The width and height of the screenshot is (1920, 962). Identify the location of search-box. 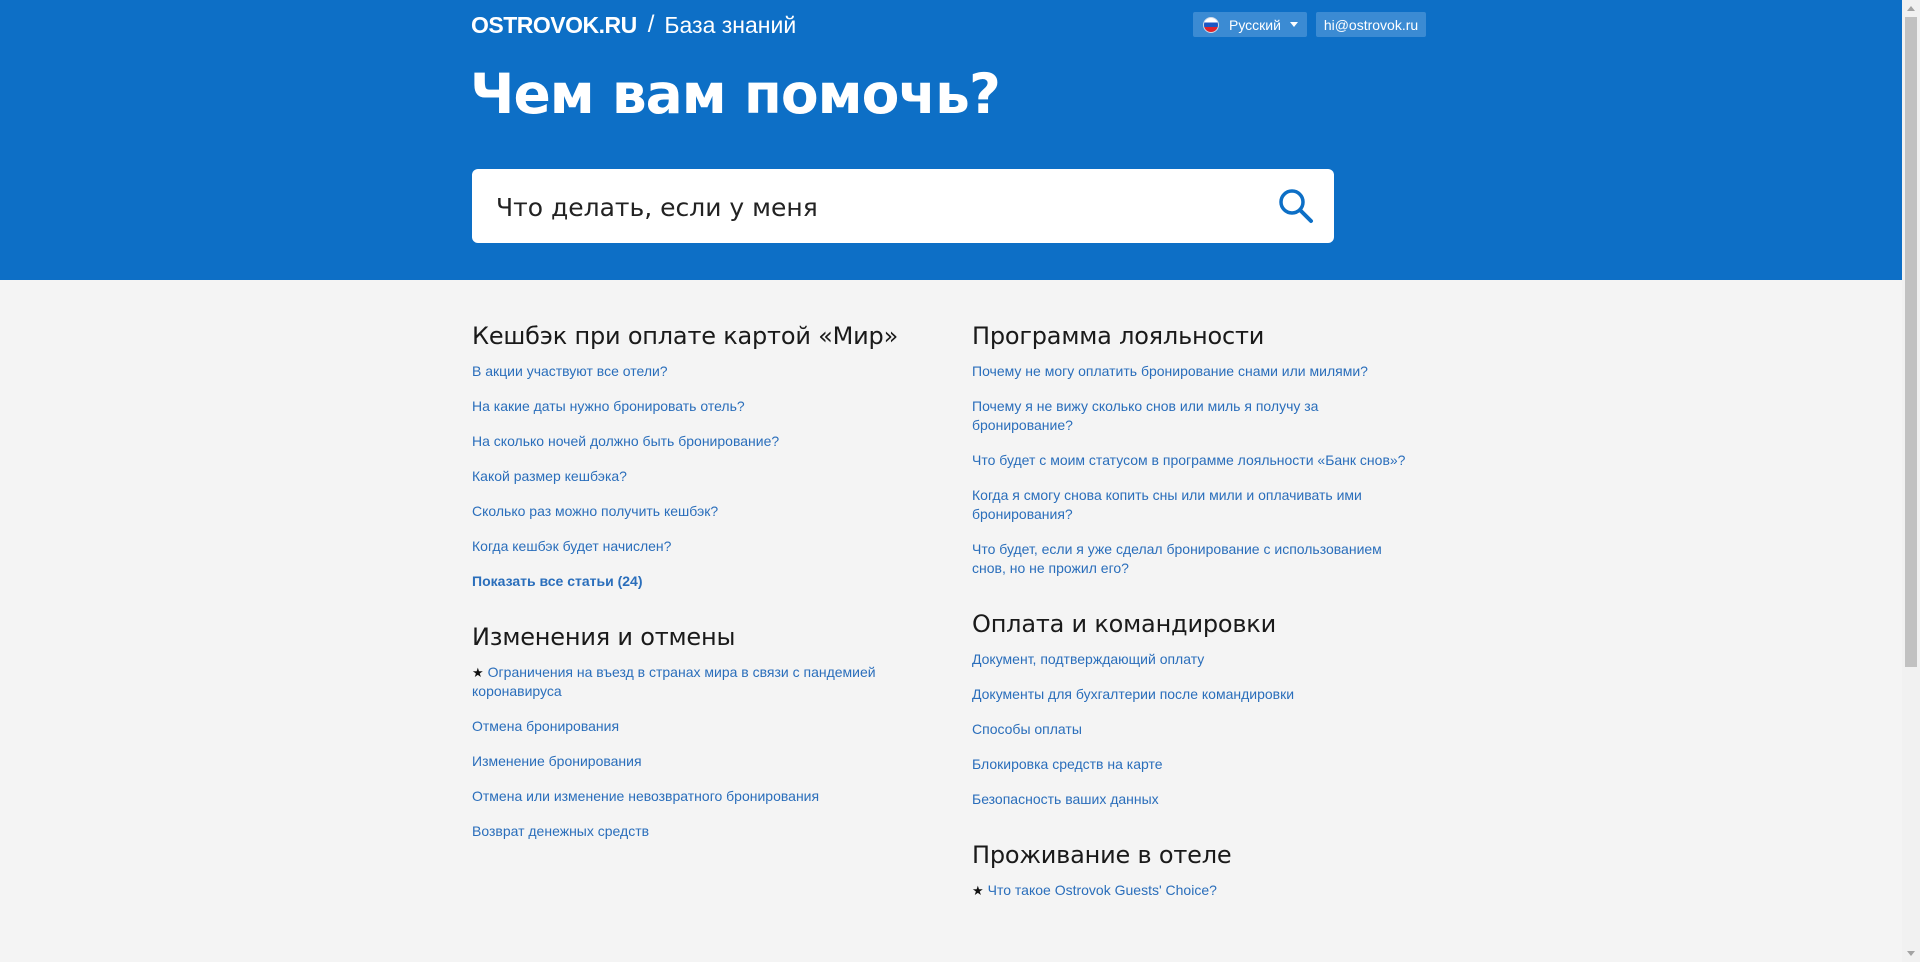
(903, 206).